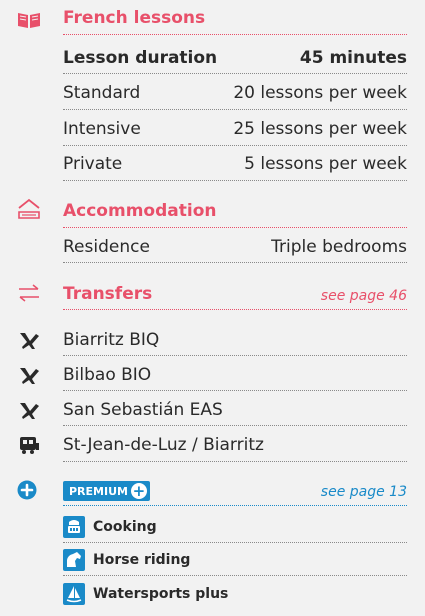  What do you see at coordinates (161, 594) in the screenshot?
I see `premium-item-label: Watersports plus` at bounding box center [161, 594].